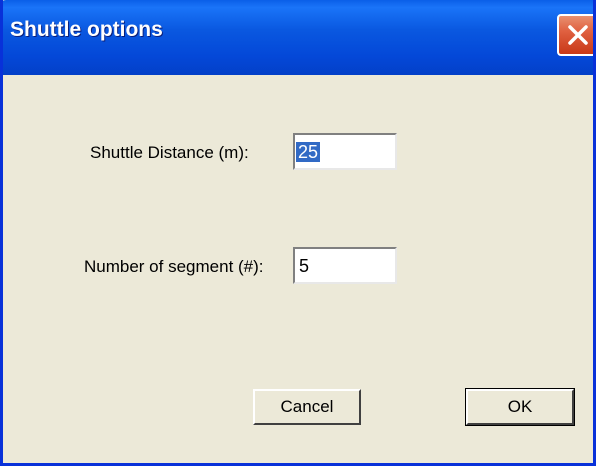  What do you see at coordinates (304, 266) in the screenshot?
I see `segments-value: 5` at bounding box center [304, 266].